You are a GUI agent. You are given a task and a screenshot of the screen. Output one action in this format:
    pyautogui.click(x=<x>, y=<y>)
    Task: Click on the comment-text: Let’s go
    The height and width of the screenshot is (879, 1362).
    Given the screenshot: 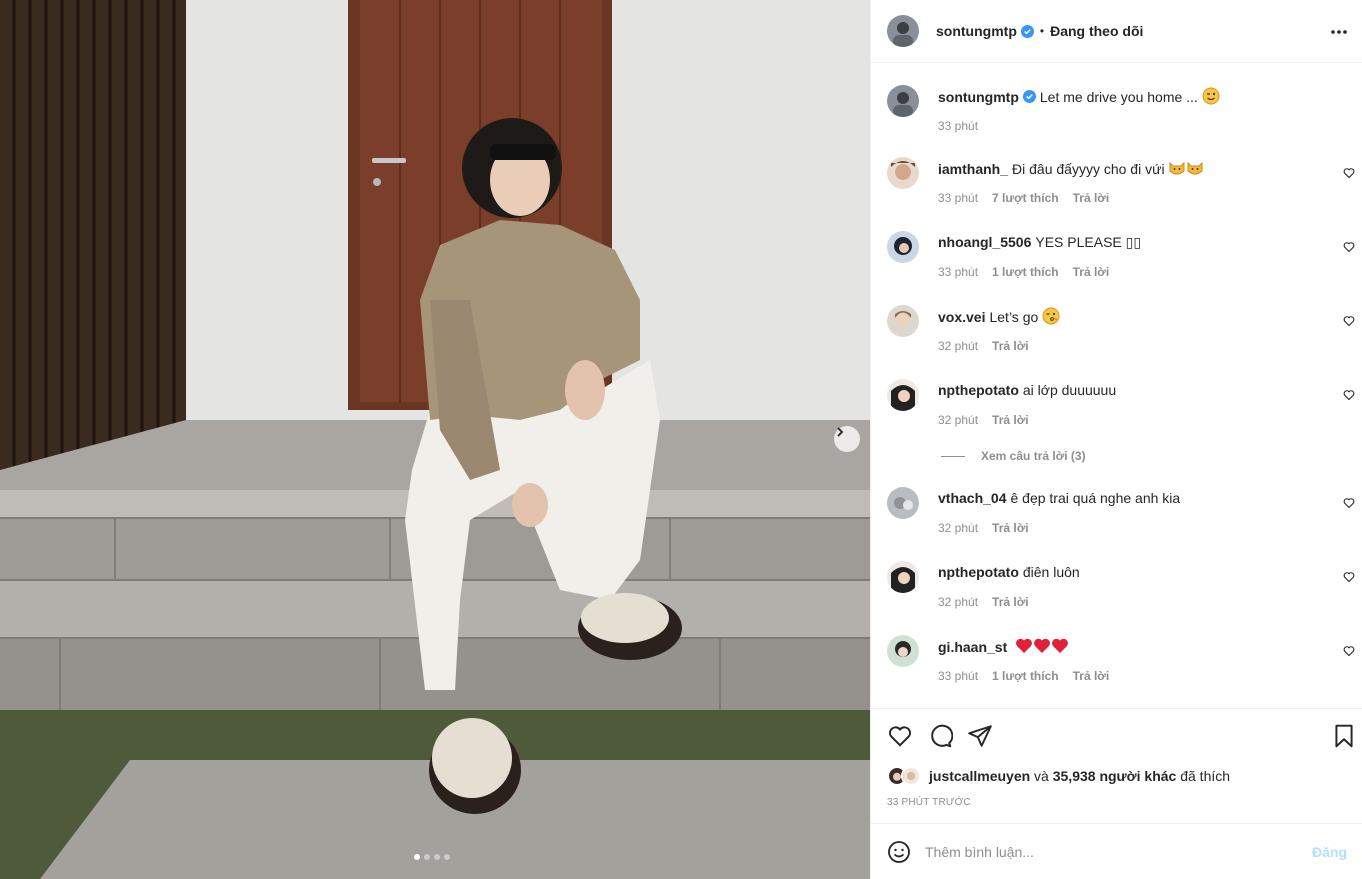 What is the action you would take?
    pyautogui.click(x=1014, y=317)
    